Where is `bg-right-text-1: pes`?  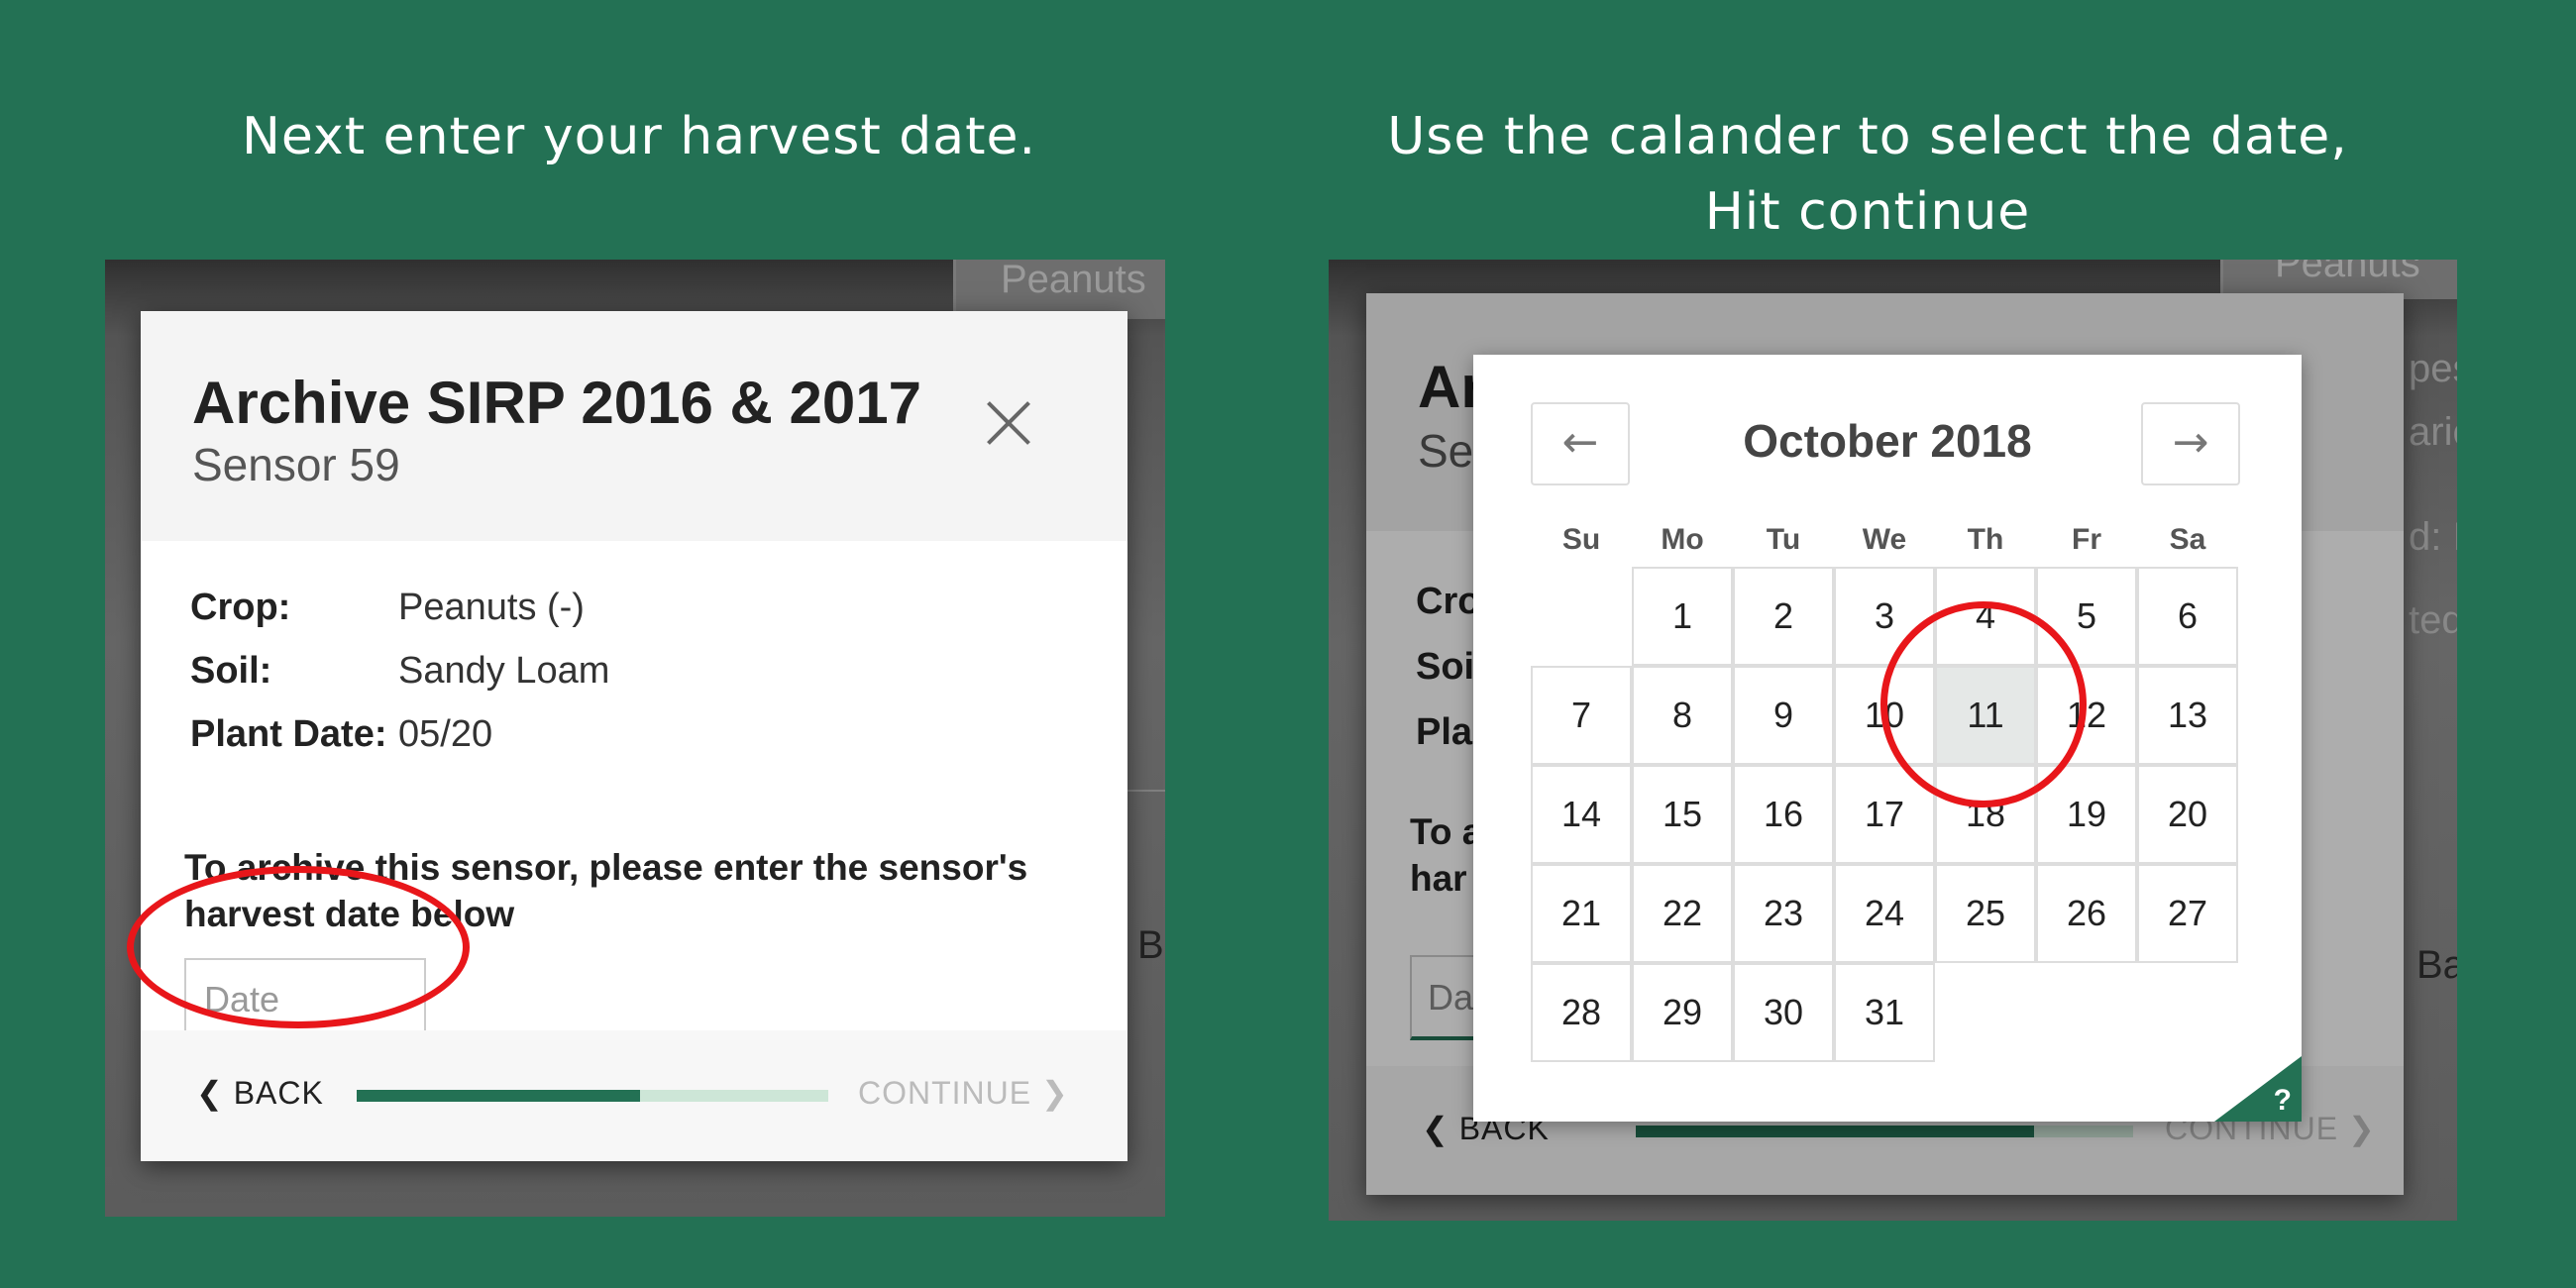
bg-right-text-1: pes is located at coordinates (2433, 369).